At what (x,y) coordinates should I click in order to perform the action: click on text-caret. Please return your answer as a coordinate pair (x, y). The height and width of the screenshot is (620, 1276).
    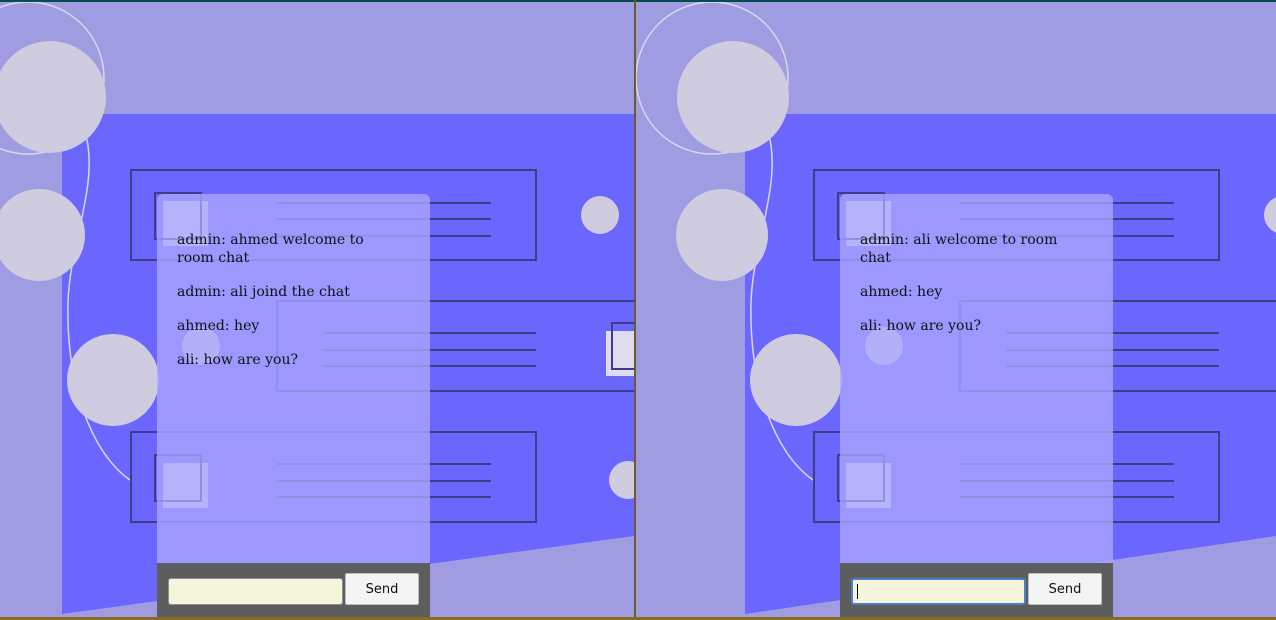
    Looking at the image, I should click on (857, 591).